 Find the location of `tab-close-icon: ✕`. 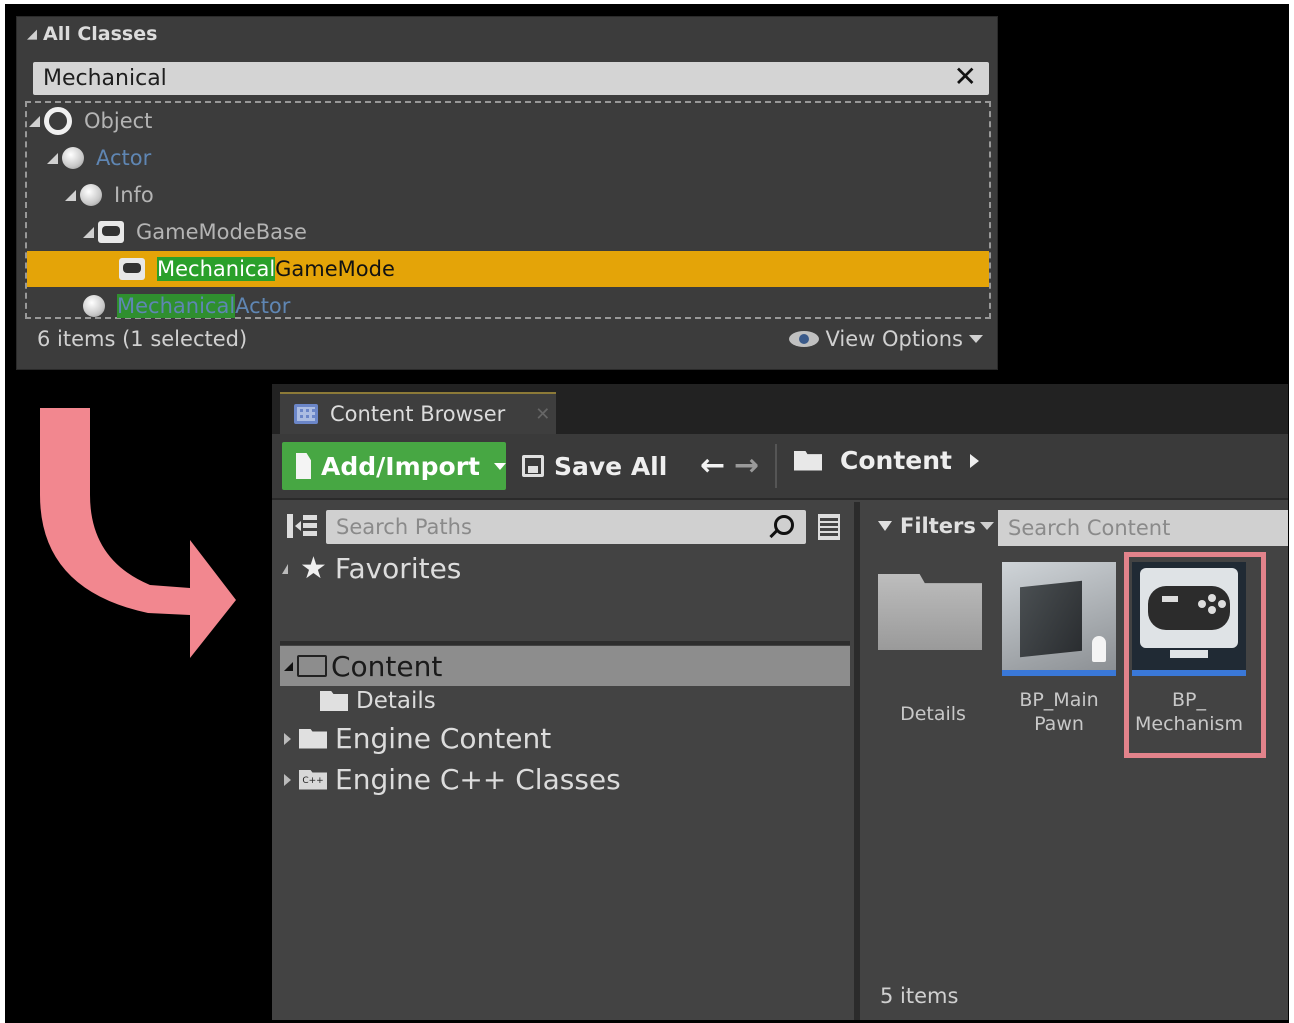

tab-close-icon: ✕ is located at coordinates (542, 414).